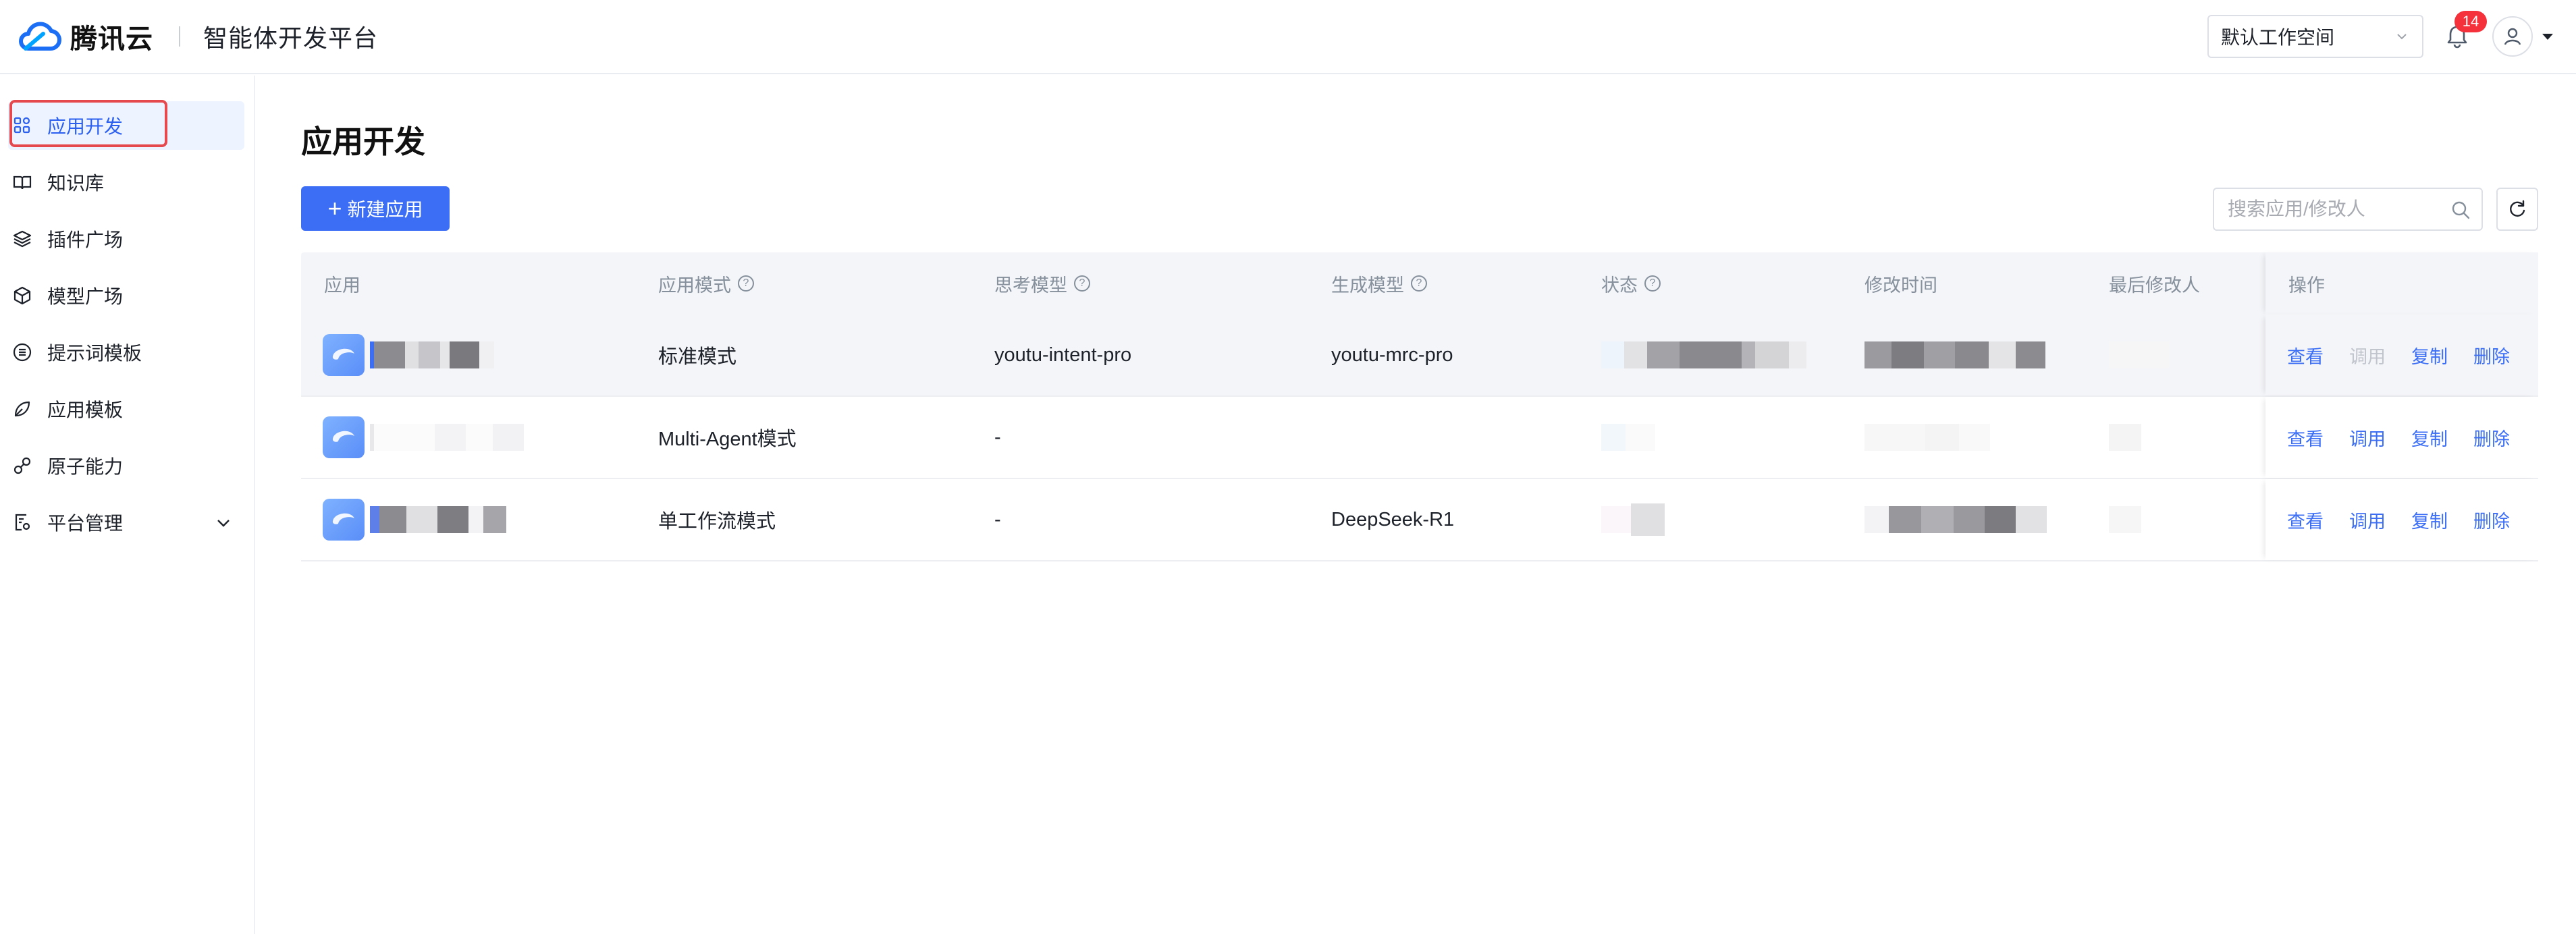 The width and height of the screenshot is (2576, 934). Describe the element at coordinates (1419, 438) in the screenshot. I see `table-row: Multi-Agent模式 - 查看 调用 复制 删除` at that location.